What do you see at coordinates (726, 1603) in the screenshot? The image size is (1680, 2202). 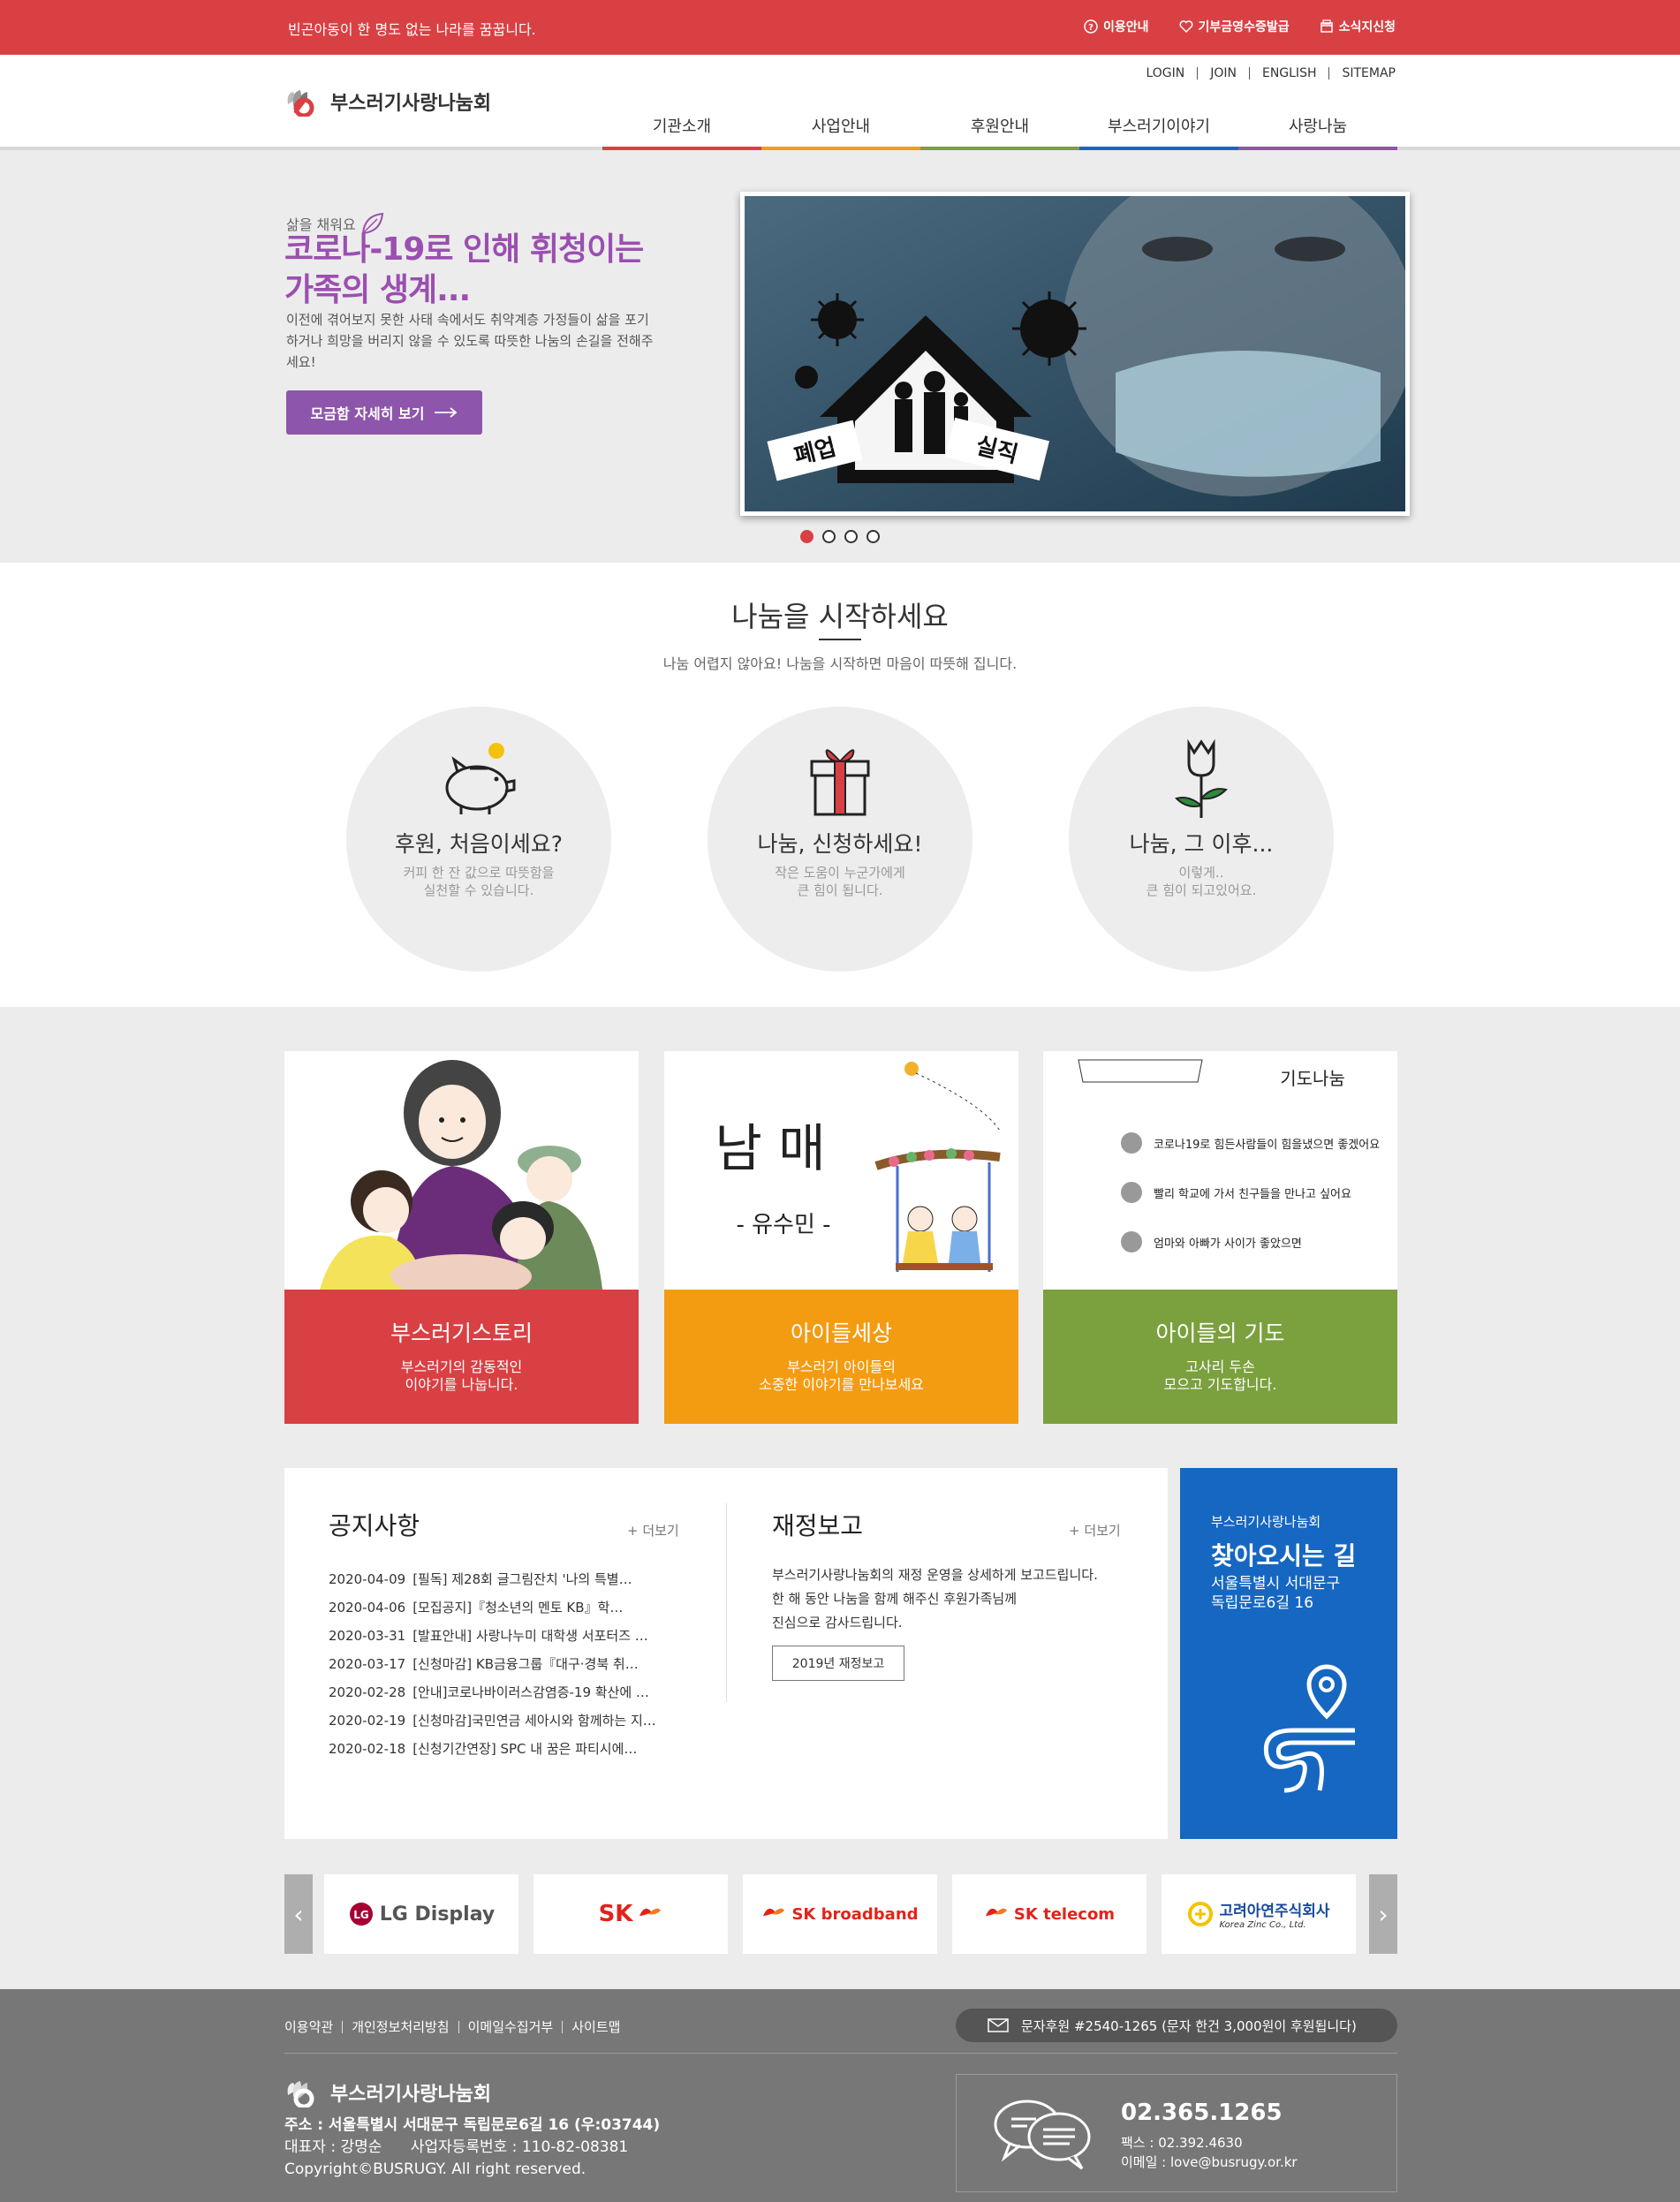 I see `divider` at bounding box center [726, 1603].